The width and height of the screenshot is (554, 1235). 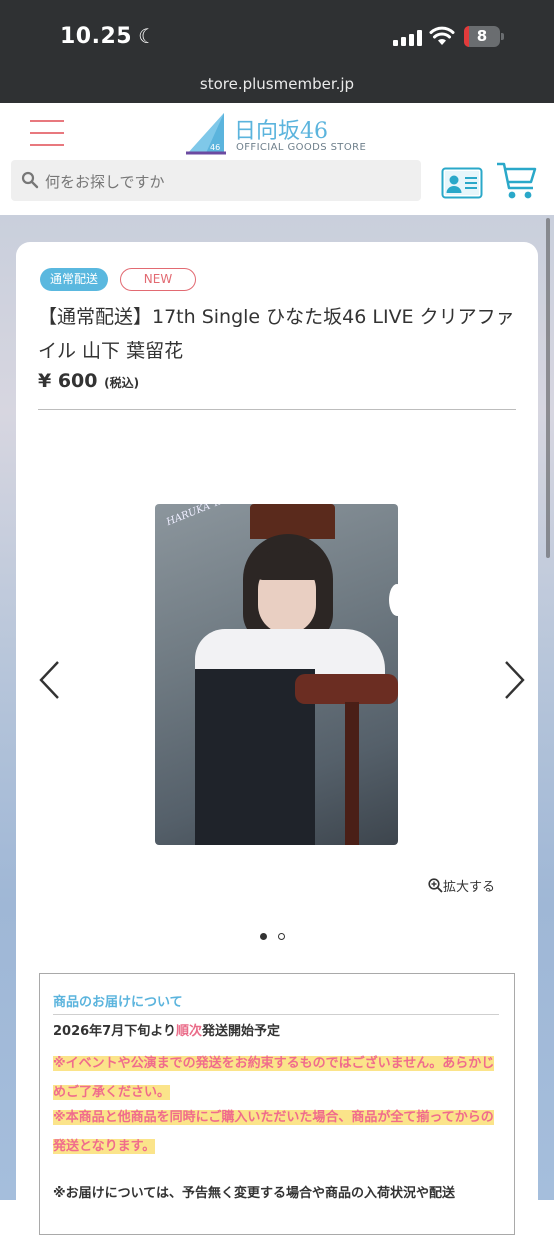 What do you see at coordinates (118, 1002) in the screenshot?
I see `delivery-heading: 商品のお届けについて` at bounding box center [118, 1002].